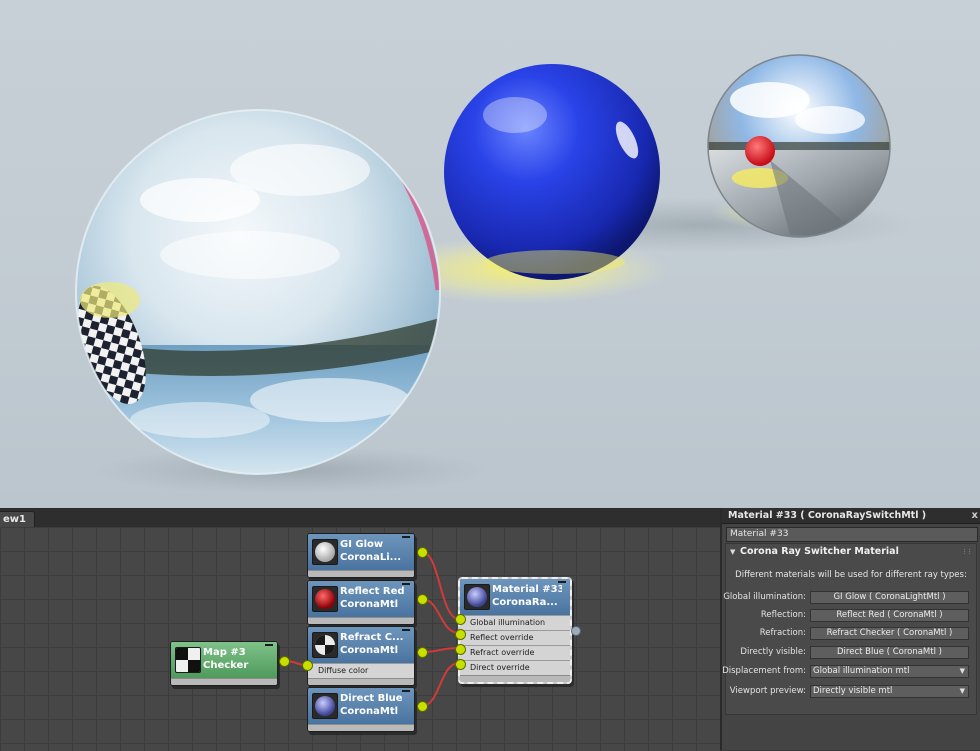  I want to click on node-slot-diffuse-color: Diffuse color, so click(361, 670).